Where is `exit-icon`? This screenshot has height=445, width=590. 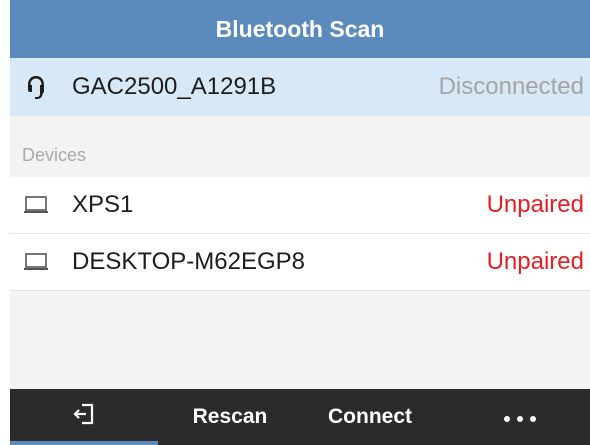
exit-icon is located at coordinates (84, 417).